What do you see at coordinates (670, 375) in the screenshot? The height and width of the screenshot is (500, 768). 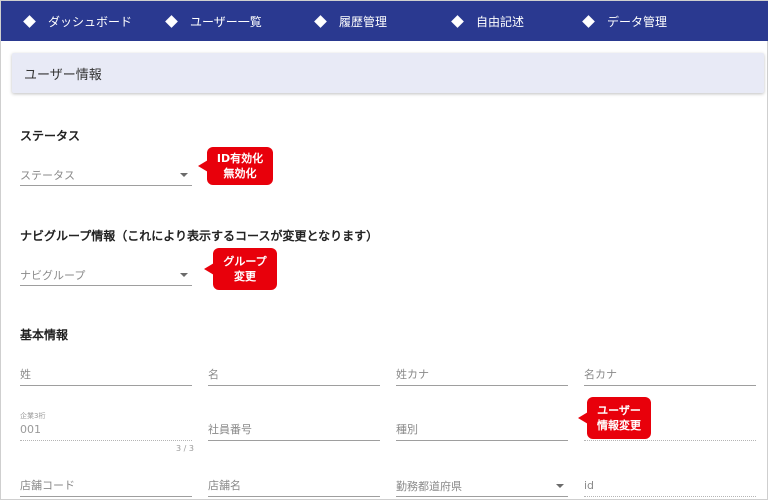 I see `first-name-kana-field` at bounding box center [670, 375].